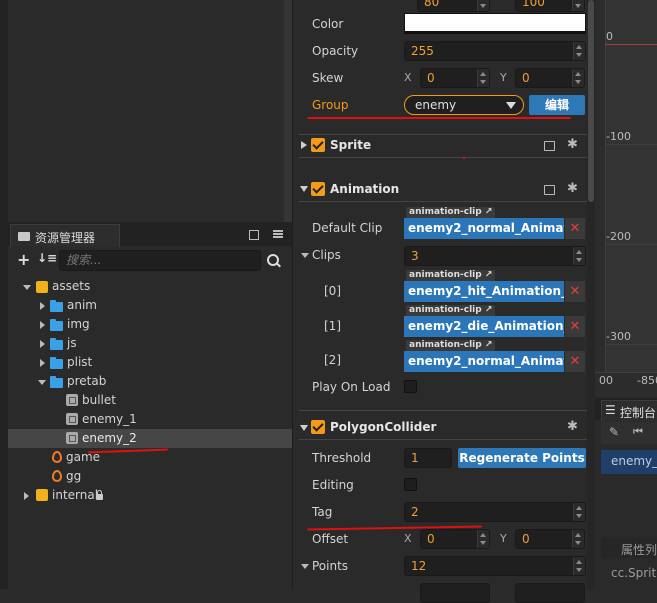  Describe the element at coordinates (254, 235) in the screenshot. I see `maximize-icon` at that location.